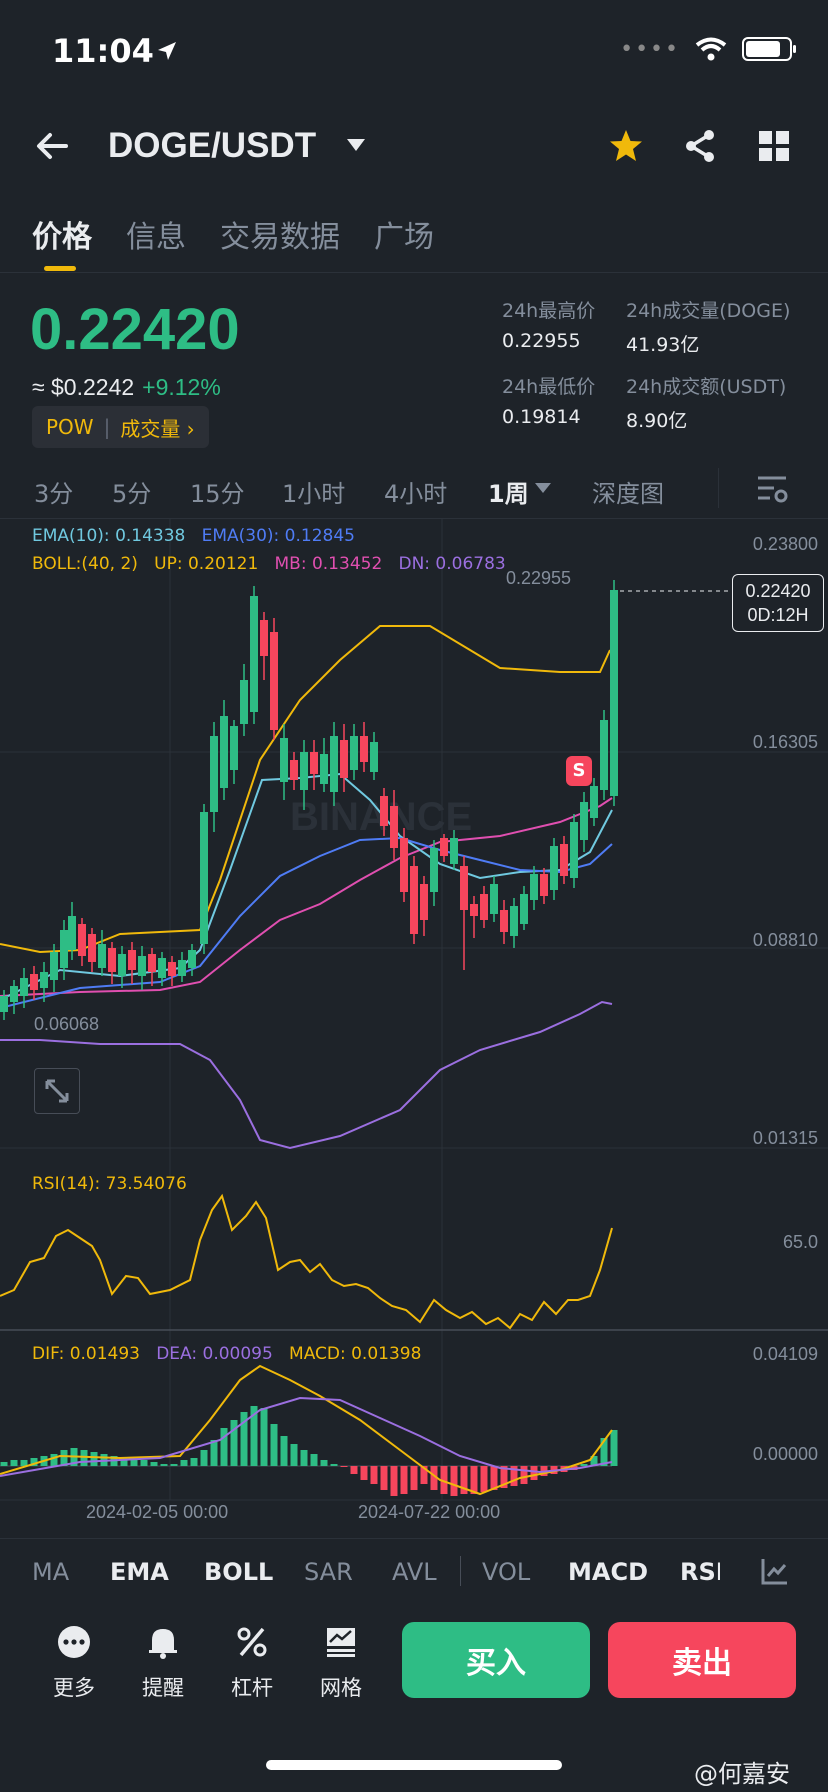  I want to click on grid-trading-label: 网格, so click(341, 1688).